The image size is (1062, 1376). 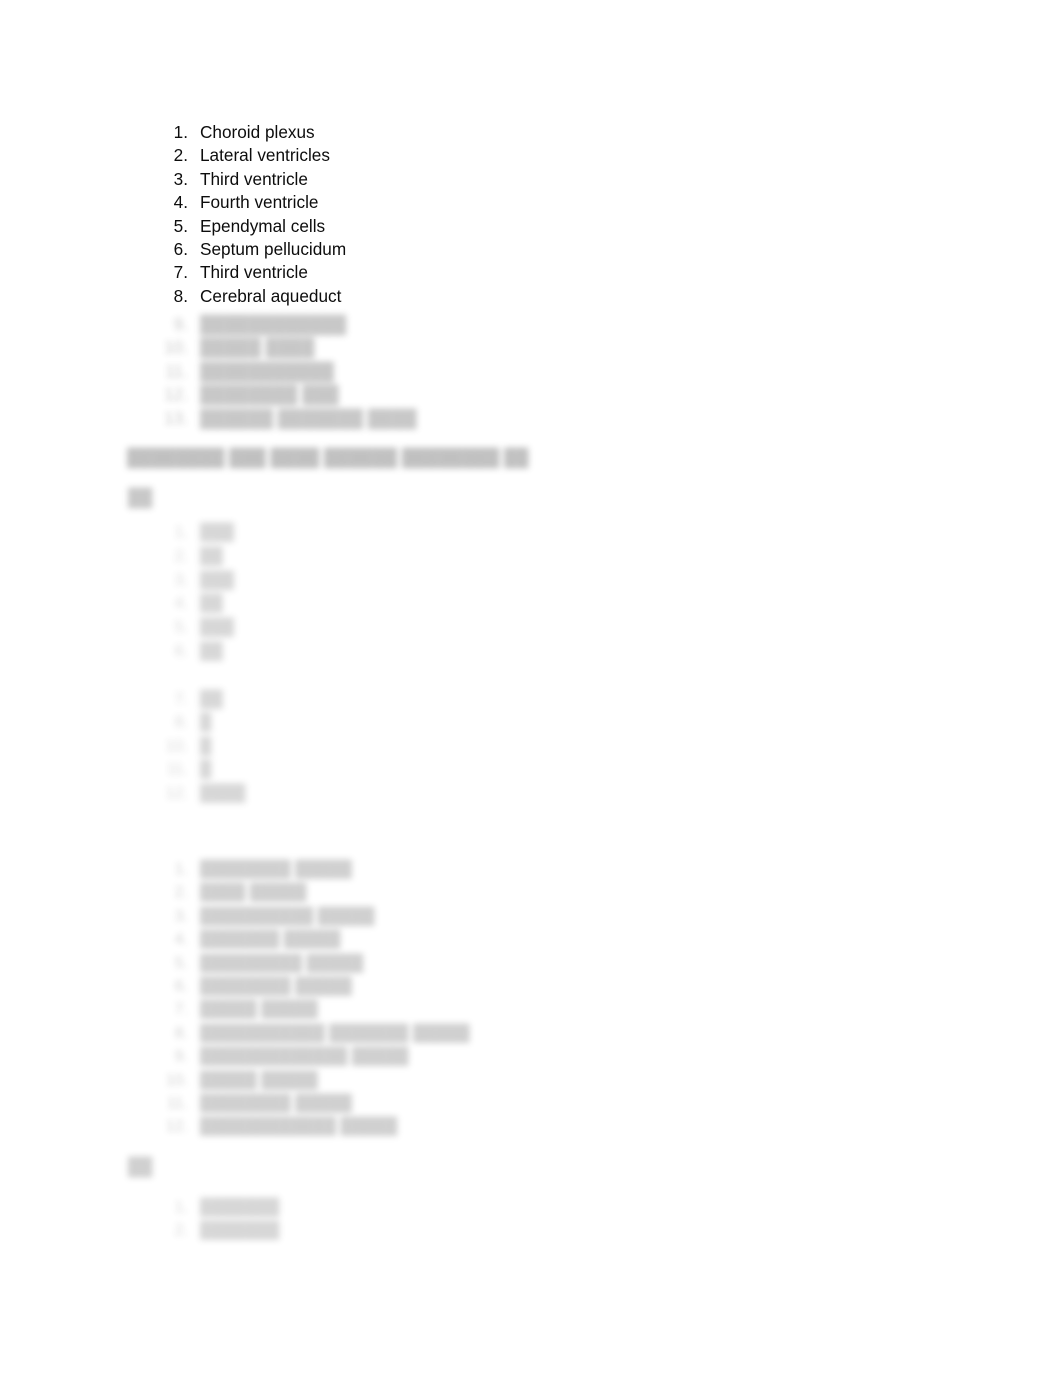 What do you see at coordinates (140, 497) in the screenshot?
I see `blurred-list-marker: ██` at bounding box center [140, 497].